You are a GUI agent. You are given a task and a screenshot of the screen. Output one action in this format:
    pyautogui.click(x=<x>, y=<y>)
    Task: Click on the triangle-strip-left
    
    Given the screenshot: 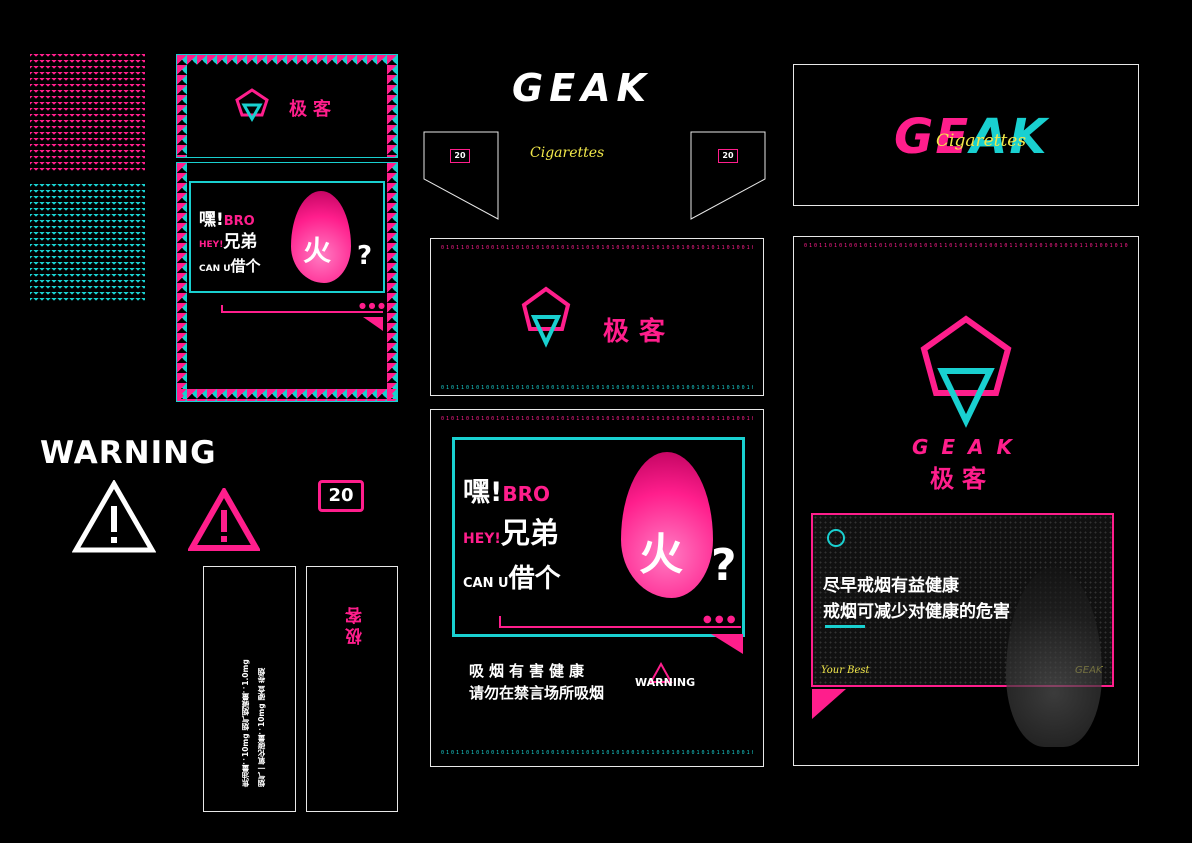 What is the action you would take?
    pyautogui.click(x=182, y=106)
    